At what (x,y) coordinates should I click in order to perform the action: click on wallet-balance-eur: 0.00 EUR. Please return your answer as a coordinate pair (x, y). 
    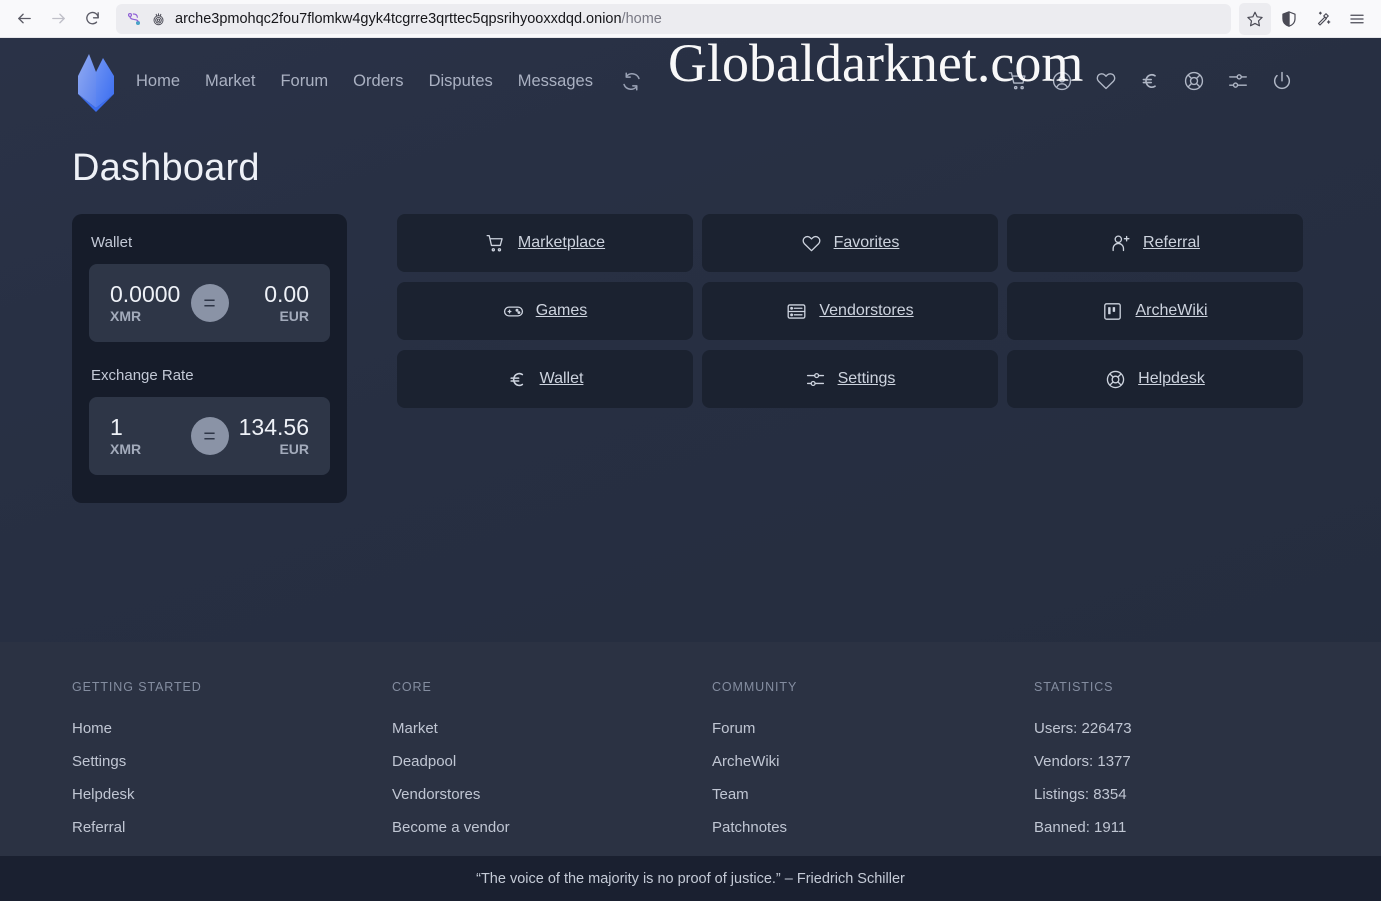
    Looking at the image, I should click on (286, 303).